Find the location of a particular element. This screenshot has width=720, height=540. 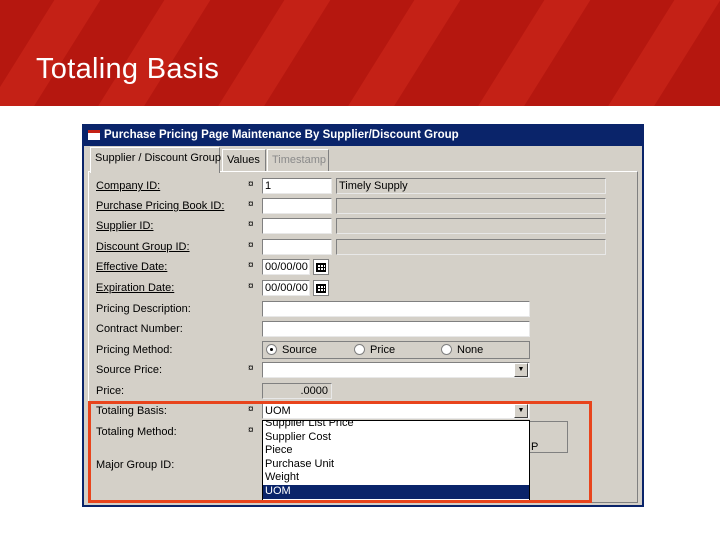

dropdown-option: Supplier Cost is located at coordinates (396, 438).